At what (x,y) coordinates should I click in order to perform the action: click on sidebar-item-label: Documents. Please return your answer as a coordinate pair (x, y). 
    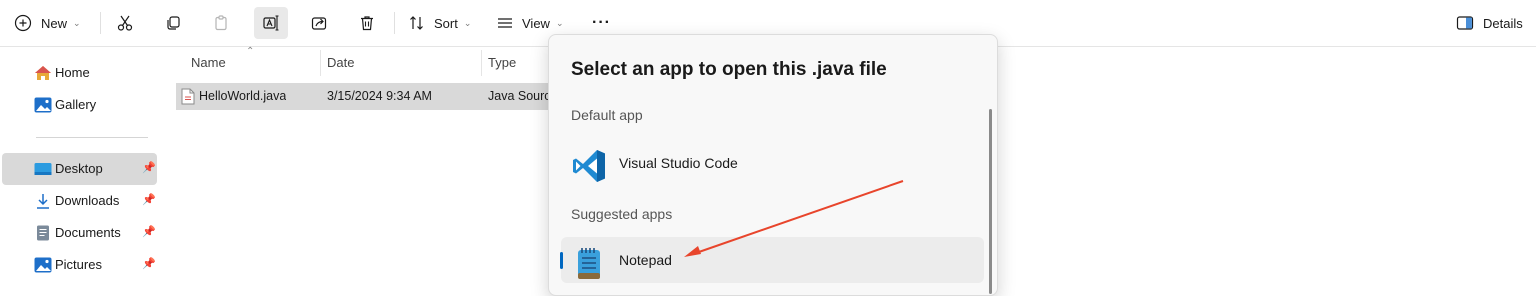
    Looking at the image, I should click on (88, 232).